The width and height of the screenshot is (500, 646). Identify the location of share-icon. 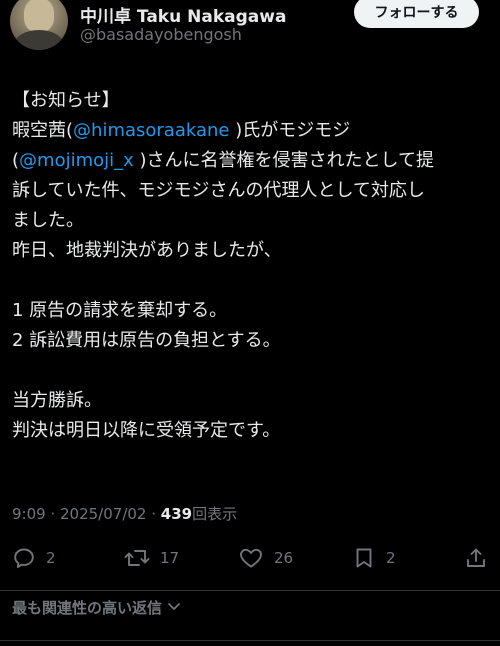
(476, 558).